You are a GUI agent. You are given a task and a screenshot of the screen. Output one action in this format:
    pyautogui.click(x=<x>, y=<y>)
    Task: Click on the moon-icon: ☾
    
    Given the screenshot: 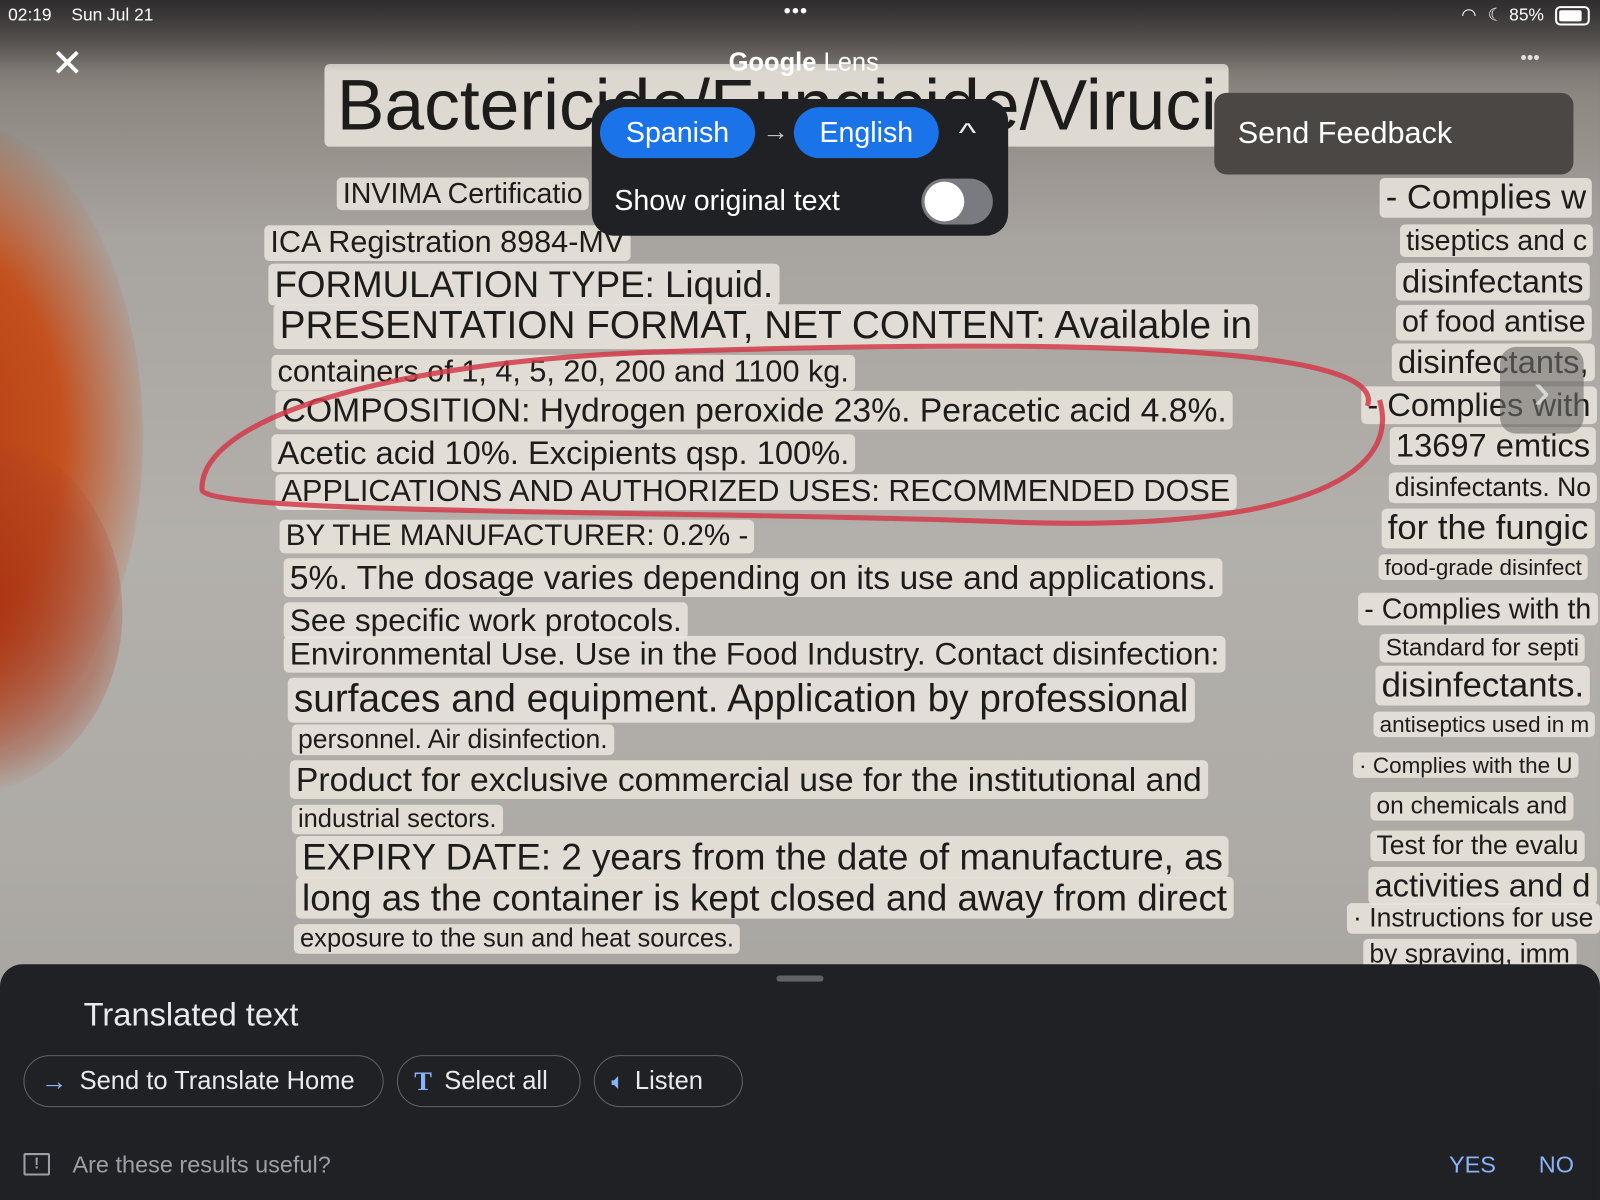 What is the action you would take?
    pyautogui.click(x=1495, y=15)
    